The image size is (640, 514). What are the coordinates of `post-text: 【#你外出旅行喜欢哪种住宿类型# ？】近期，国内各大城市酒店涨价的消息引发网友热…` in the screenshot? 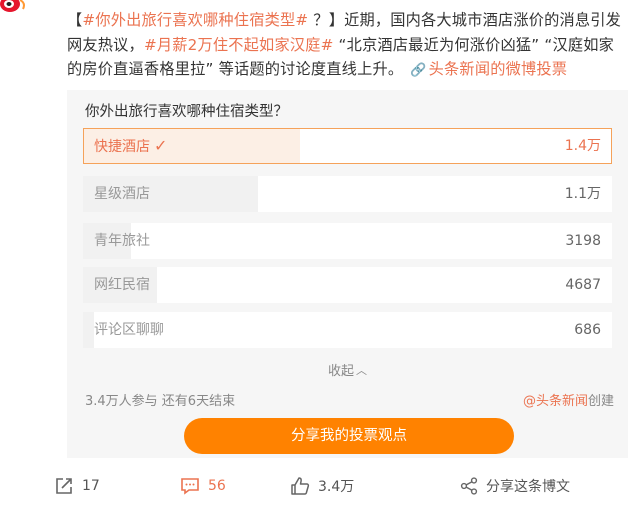 It's located at (347, 46).